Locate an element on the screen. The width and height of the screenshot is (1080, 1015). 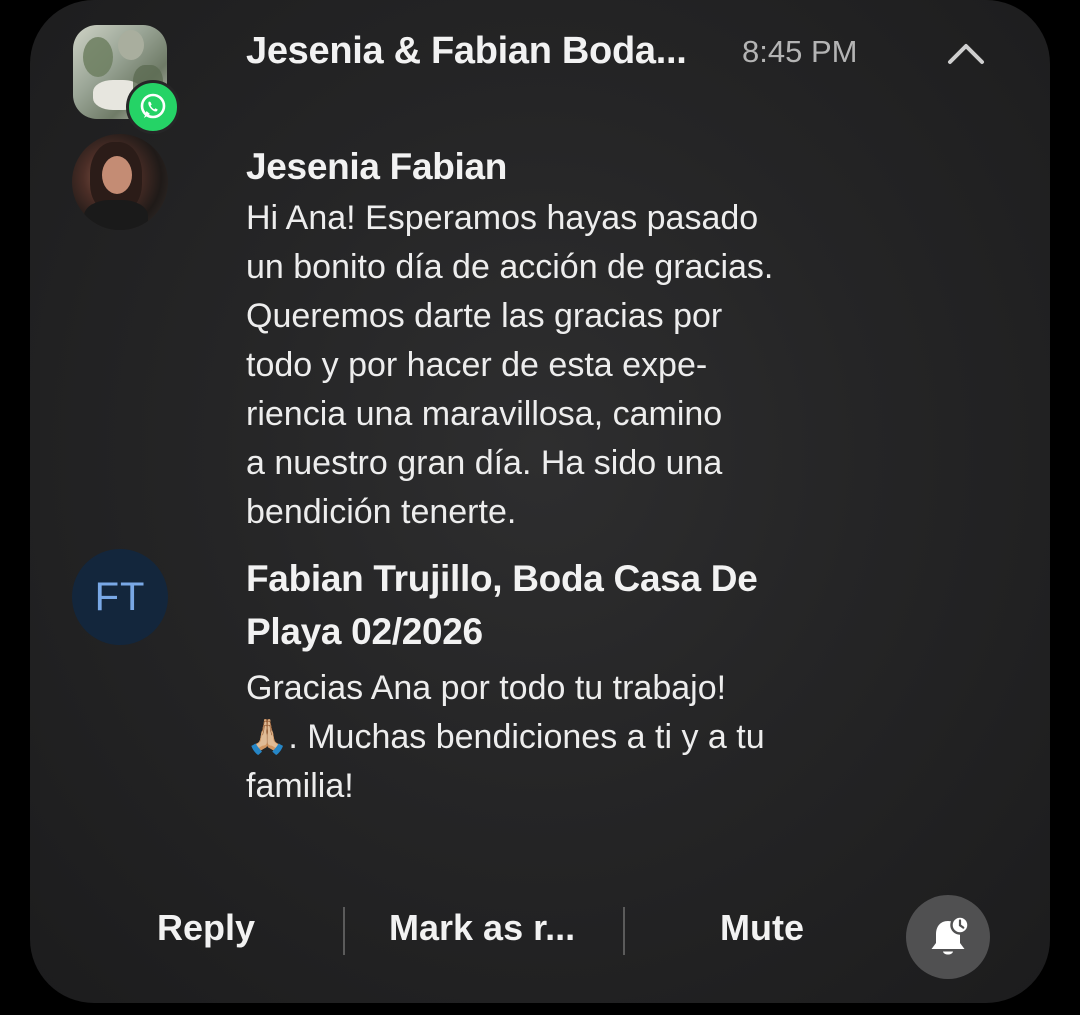
bell-snooze-icon is located at coordinates (948, 937).